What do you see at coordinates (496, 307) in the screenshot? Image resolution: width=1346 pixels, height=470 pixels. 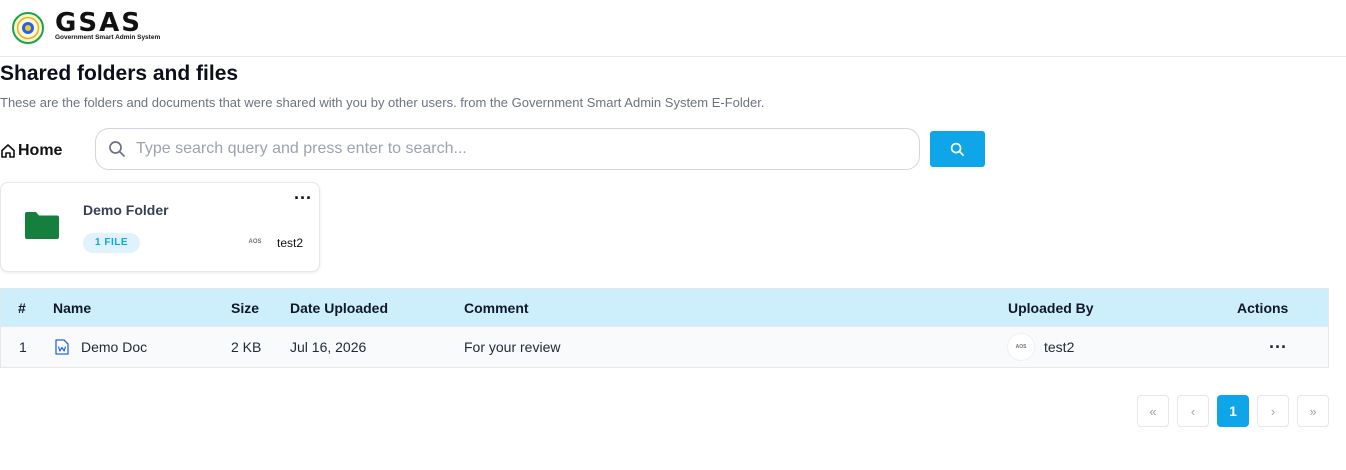 I see `column-header-comment: Comment` at bounding box center [496, 307].